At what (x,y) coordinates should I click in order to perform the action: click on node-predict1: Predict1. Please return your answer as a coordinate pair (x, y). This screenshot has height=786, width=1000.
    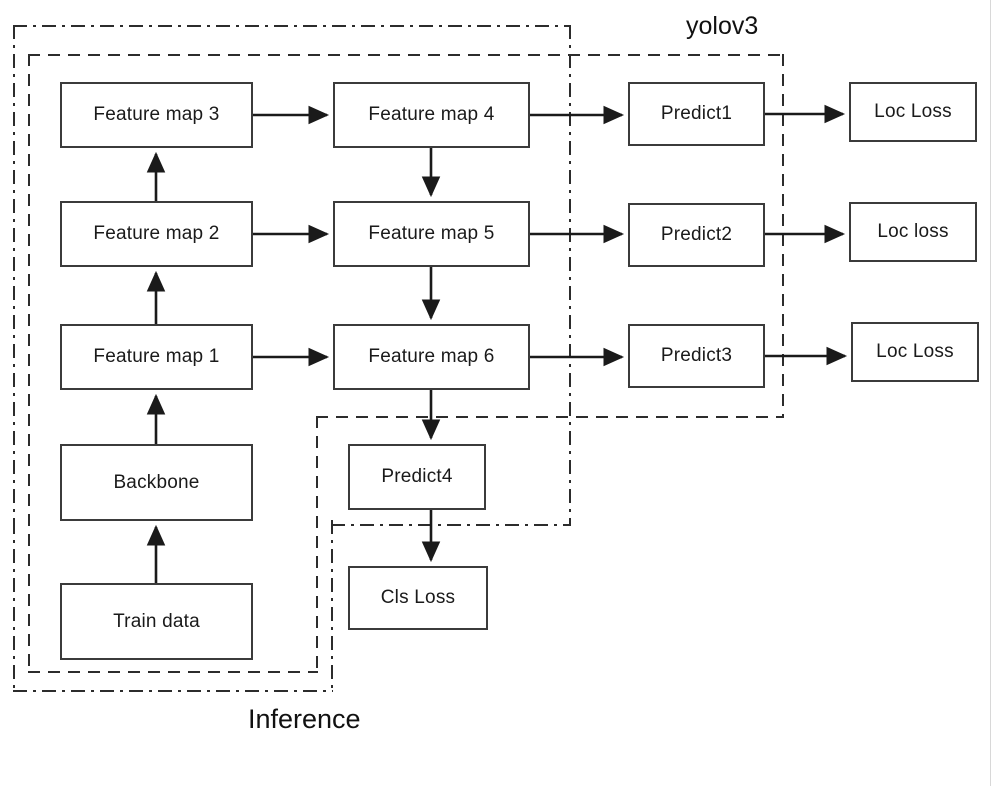
    Looking at the image, I should click on (696, 114).